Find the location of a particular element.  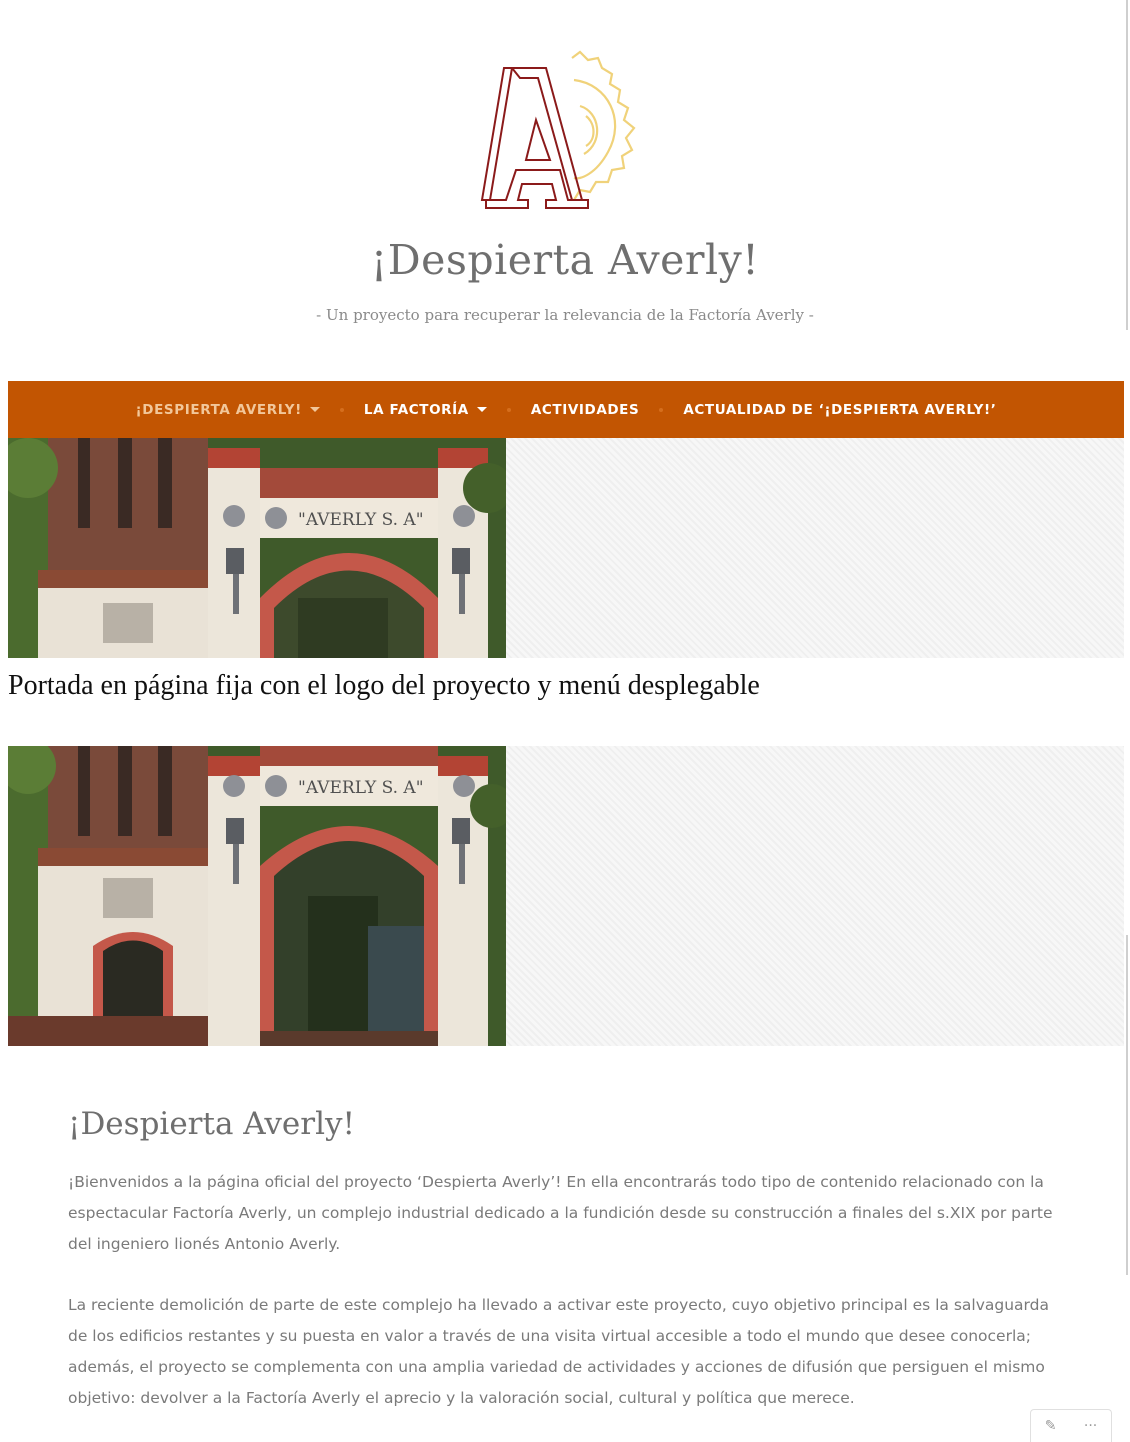

nav-item-actividades: ACTIVIDADES is located at coordinates (585, 410).